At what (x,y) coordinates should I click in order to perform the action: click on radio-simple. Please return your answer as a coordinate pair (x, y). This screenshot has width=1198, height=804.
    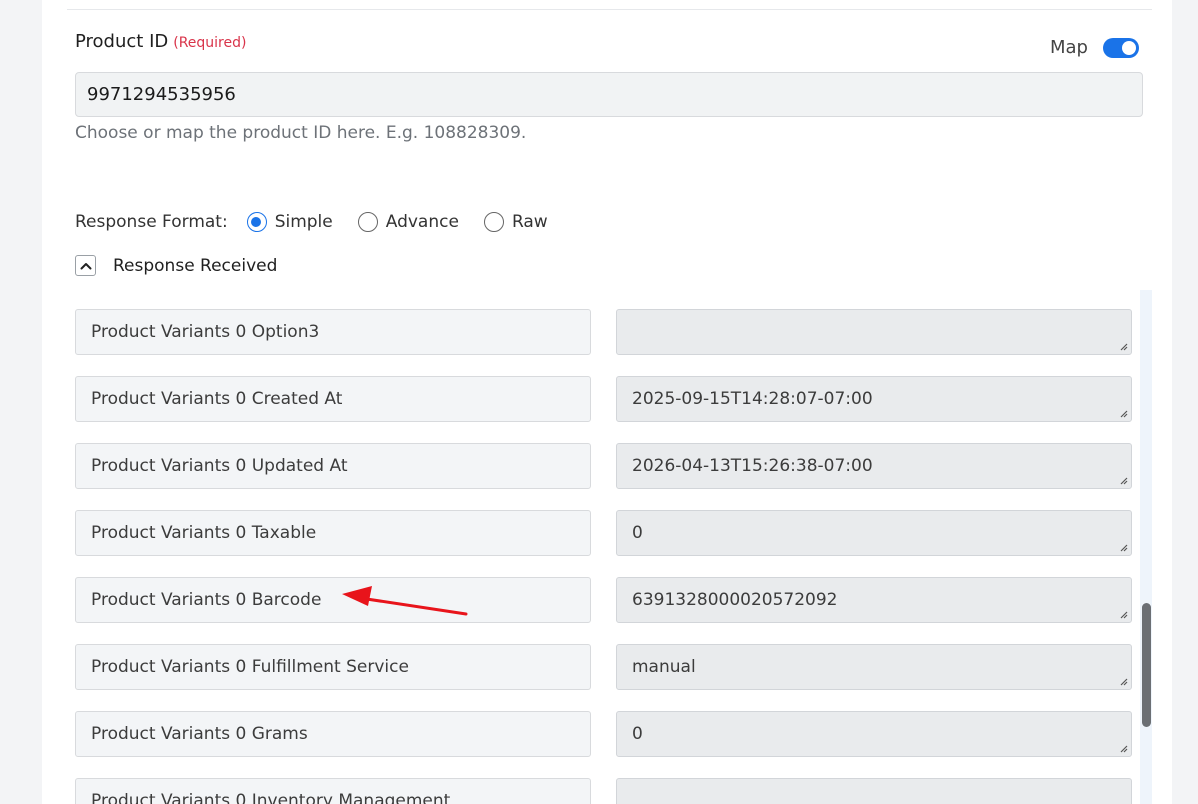
    Looking at the image, I should click on (256, 222).